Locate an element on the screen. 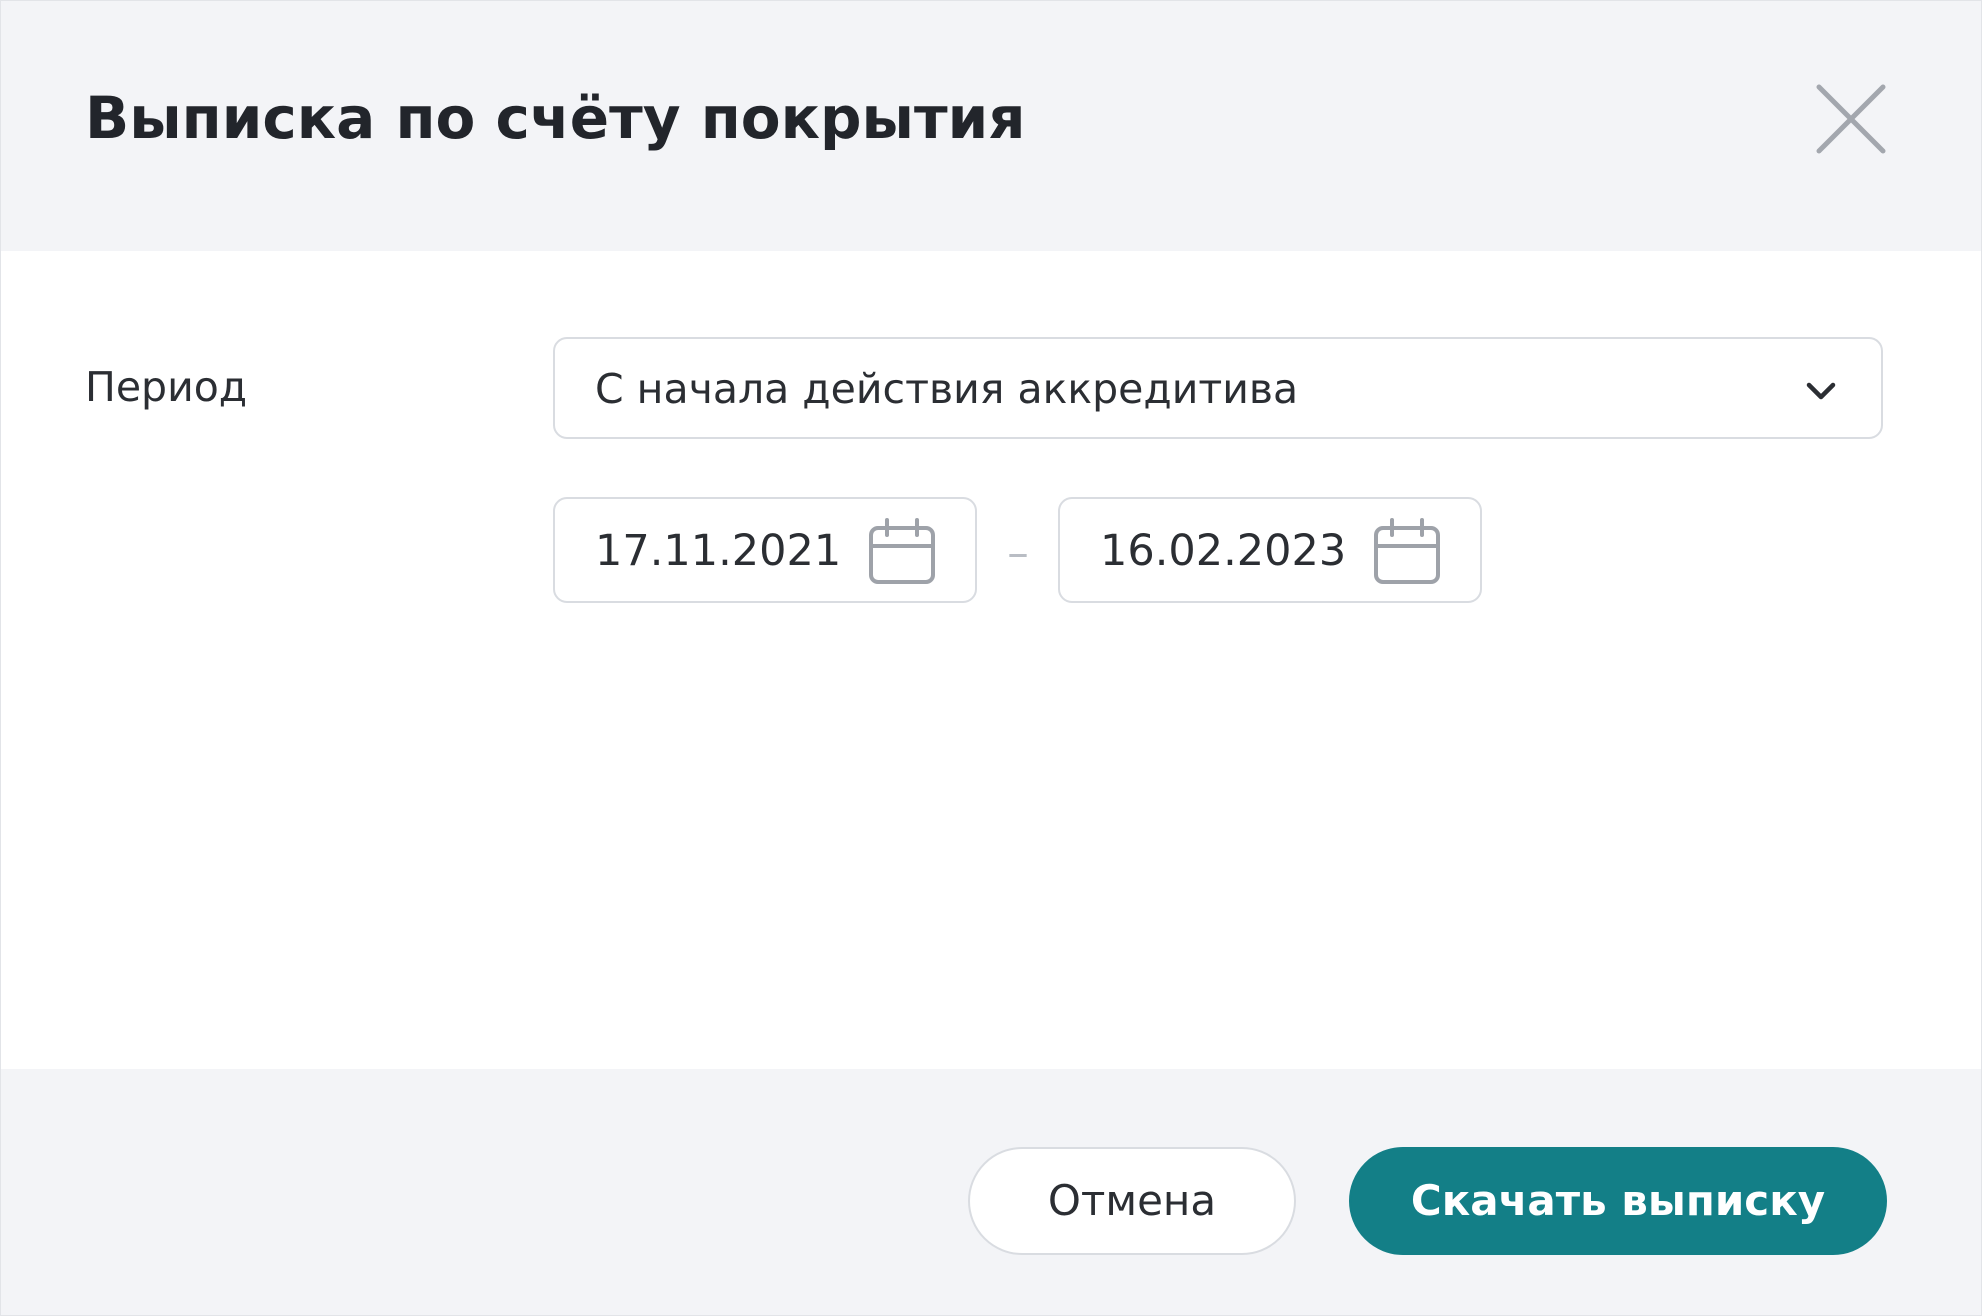  date-from-value: 17.11.2021 is located at coordinates (718, 551).